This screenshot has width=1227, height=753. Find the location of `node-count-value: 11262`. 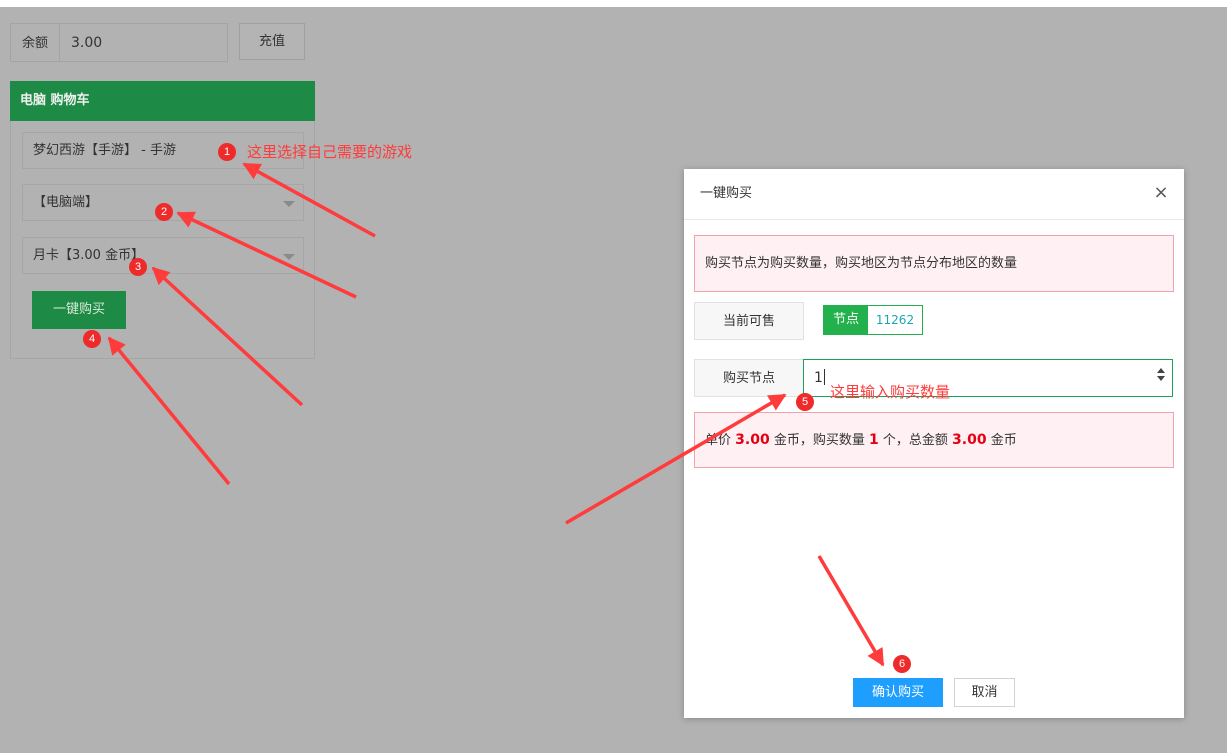

node-count-value: 11262 is located at coordinates (895, 320).